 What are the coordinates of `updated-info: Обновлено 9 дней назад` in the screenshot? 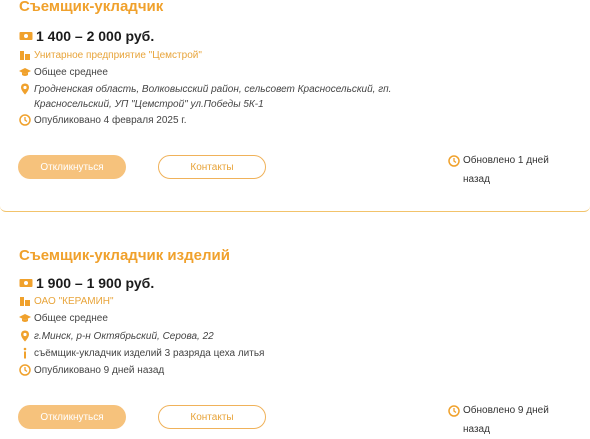 It's located at (510, 420).